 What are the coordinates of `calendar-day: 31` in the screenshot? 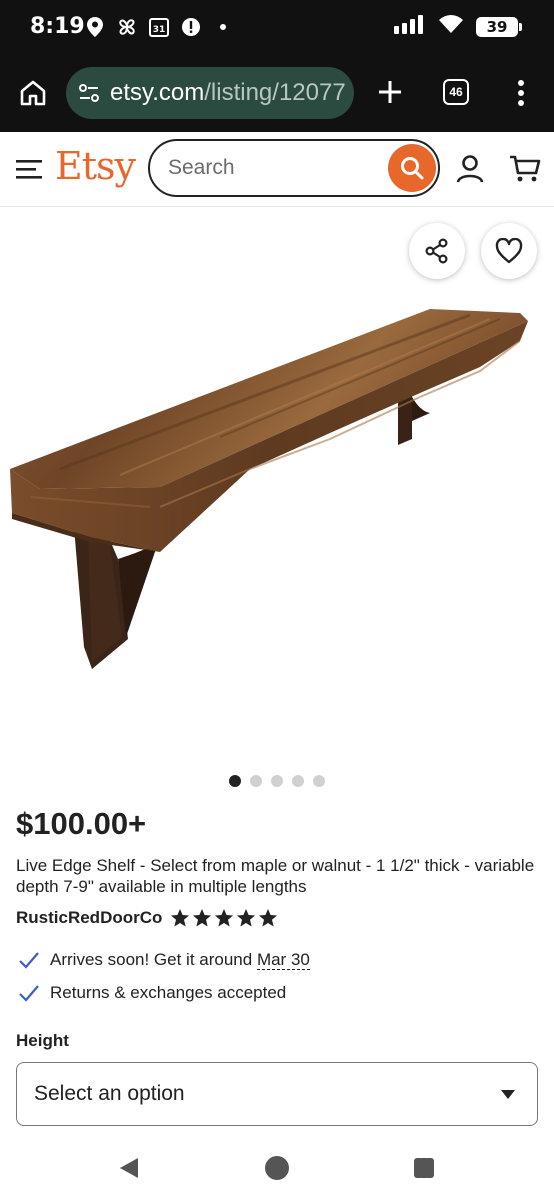 It's located at (159, 30).